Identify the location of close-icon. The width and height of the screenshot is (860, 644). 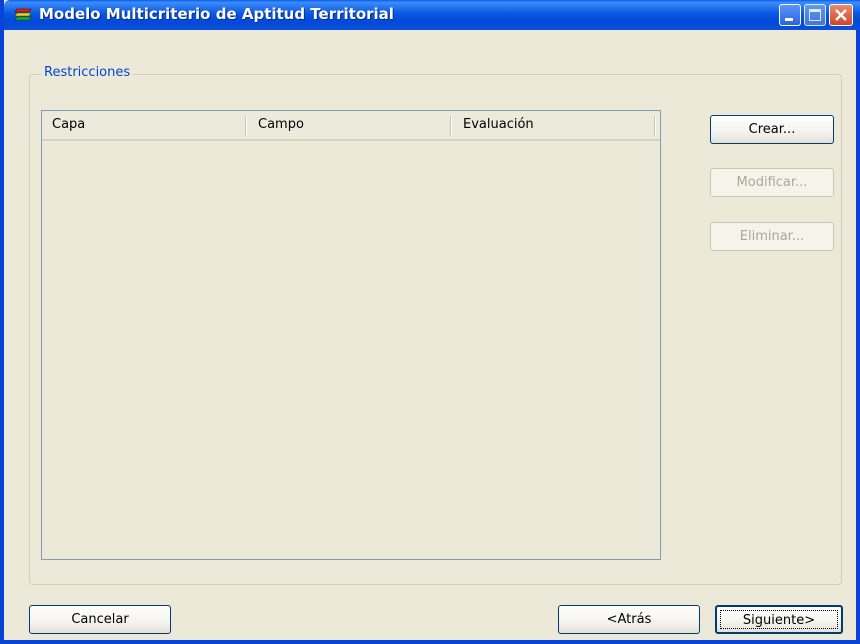
(841, 15).